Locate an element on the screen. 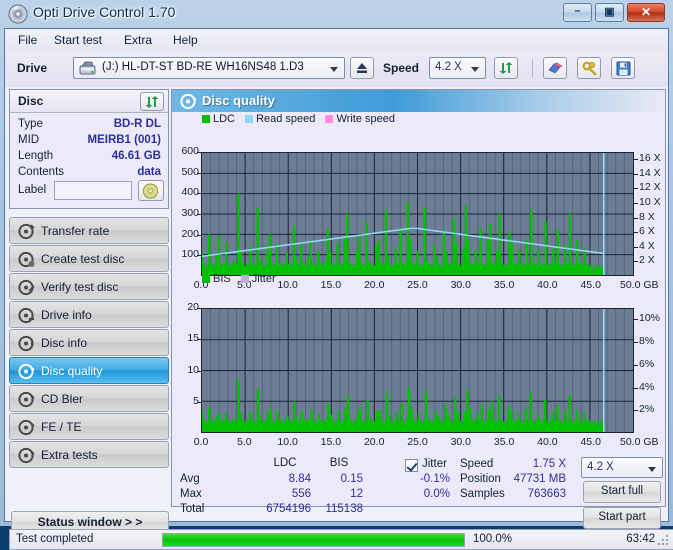 This screenshot has height=550, width=673. erase-icon is located at coordinates (555, 68).